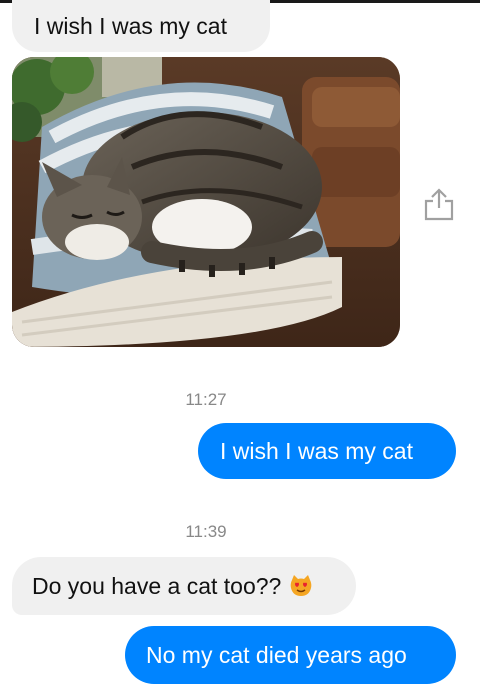 The height and width of the screenshot is (686, 480). Describe the element at coordinates (206, 399) in the screenshot. I see `timestamp: 11:27` at that location.